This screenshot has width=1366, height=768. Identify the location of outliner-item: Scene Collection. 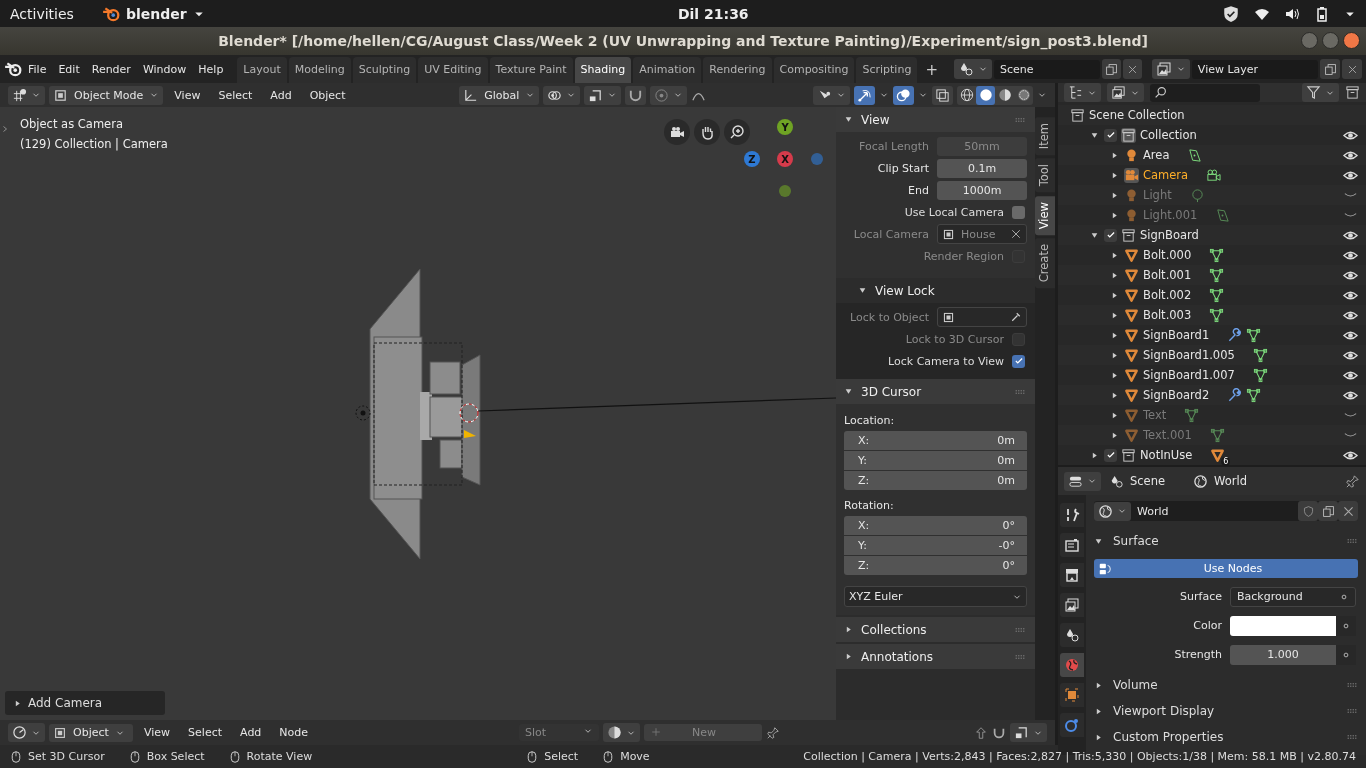
(1137, 115).